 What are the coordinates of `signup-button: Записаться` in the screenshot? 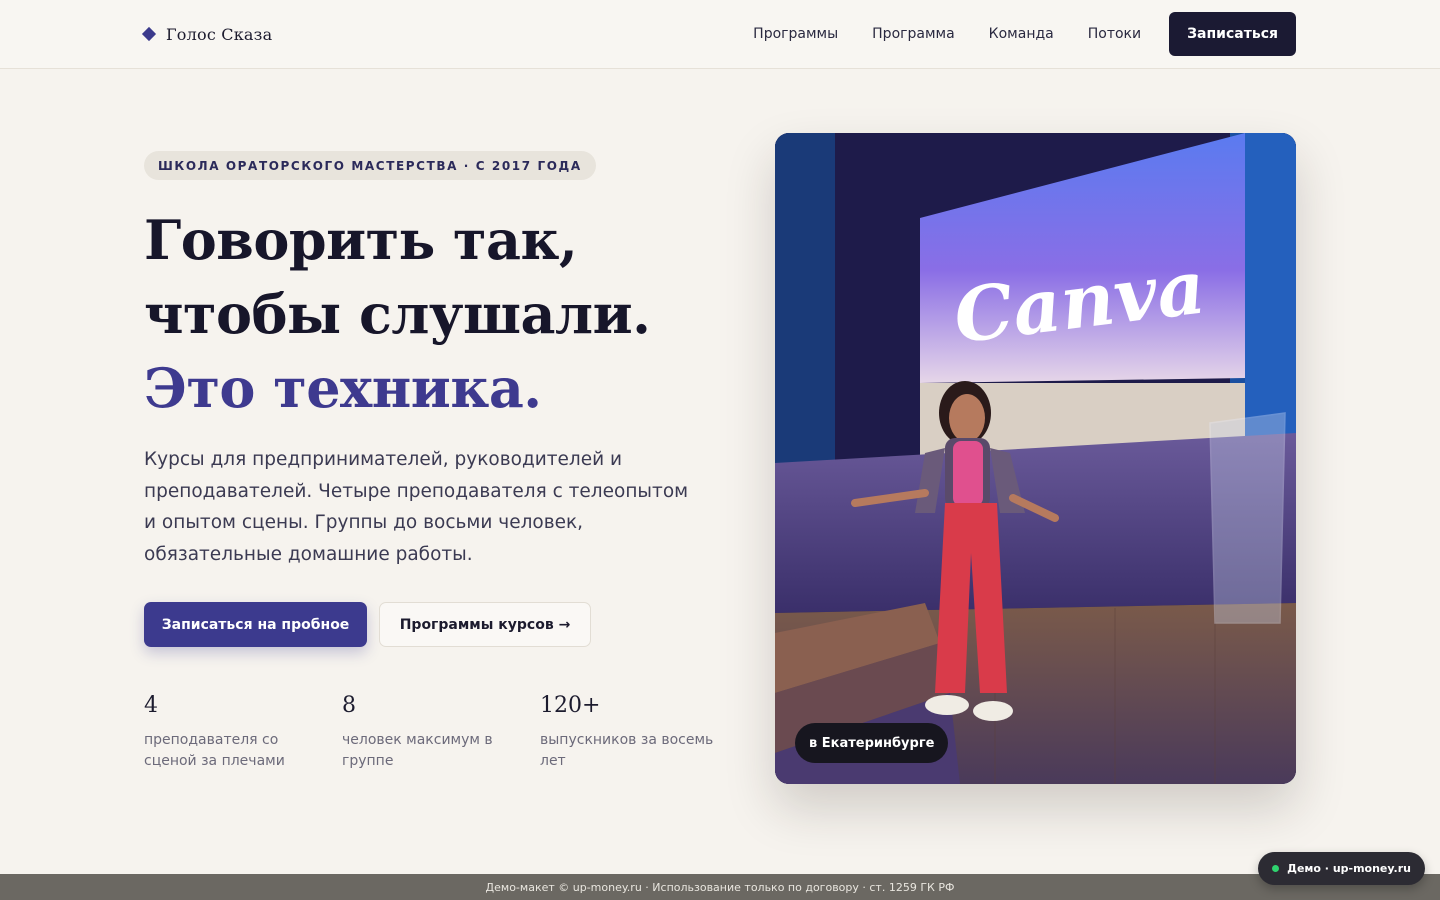 It's located at (1232, 34).